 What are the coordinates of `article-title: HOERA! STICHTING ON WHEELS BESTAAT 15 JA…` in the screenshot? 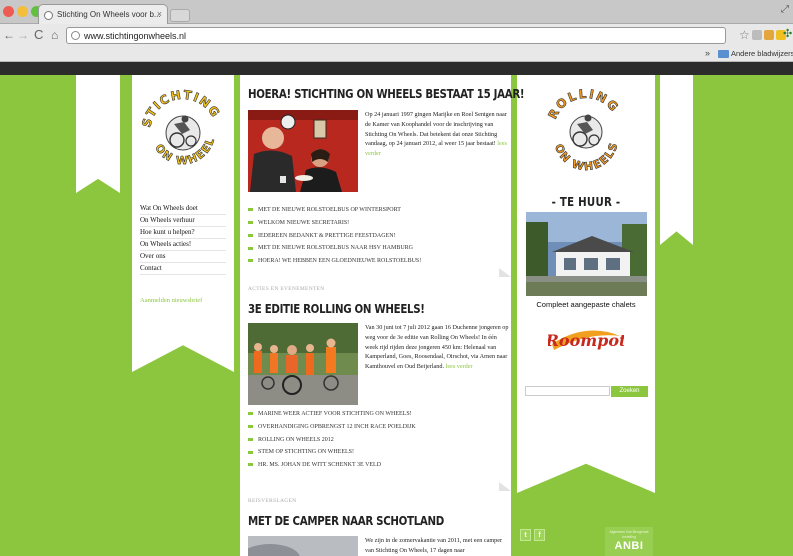 It's located at (386, 93).